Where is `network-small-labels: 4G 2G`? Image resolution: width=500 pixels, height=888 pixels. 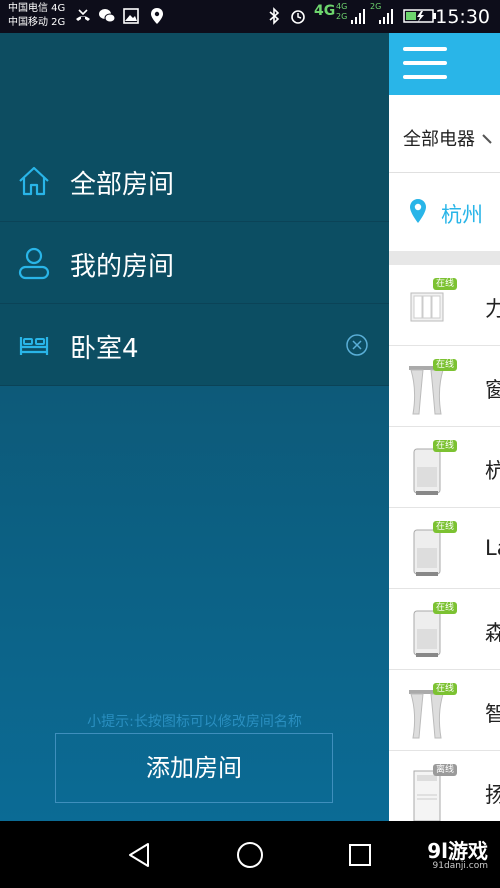
network-small-labels: 4G 2G is located at coordinates (341, 12).